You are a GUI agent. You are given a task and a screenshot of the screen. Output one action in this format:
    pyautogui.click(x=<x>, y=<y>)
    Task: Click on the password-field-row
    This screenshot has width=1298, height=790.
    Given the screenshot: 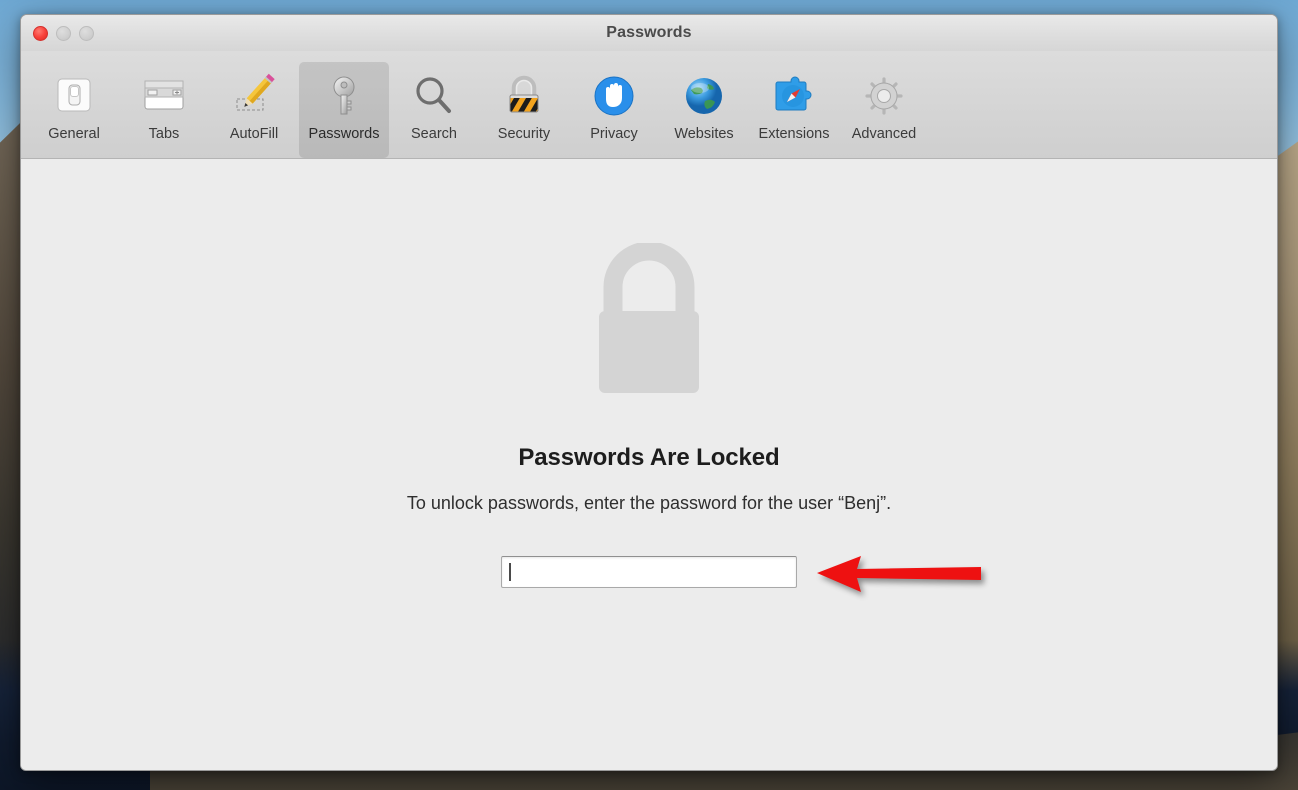 What is the action you would take?
    pyautogui.click(x=649, y=574)
    